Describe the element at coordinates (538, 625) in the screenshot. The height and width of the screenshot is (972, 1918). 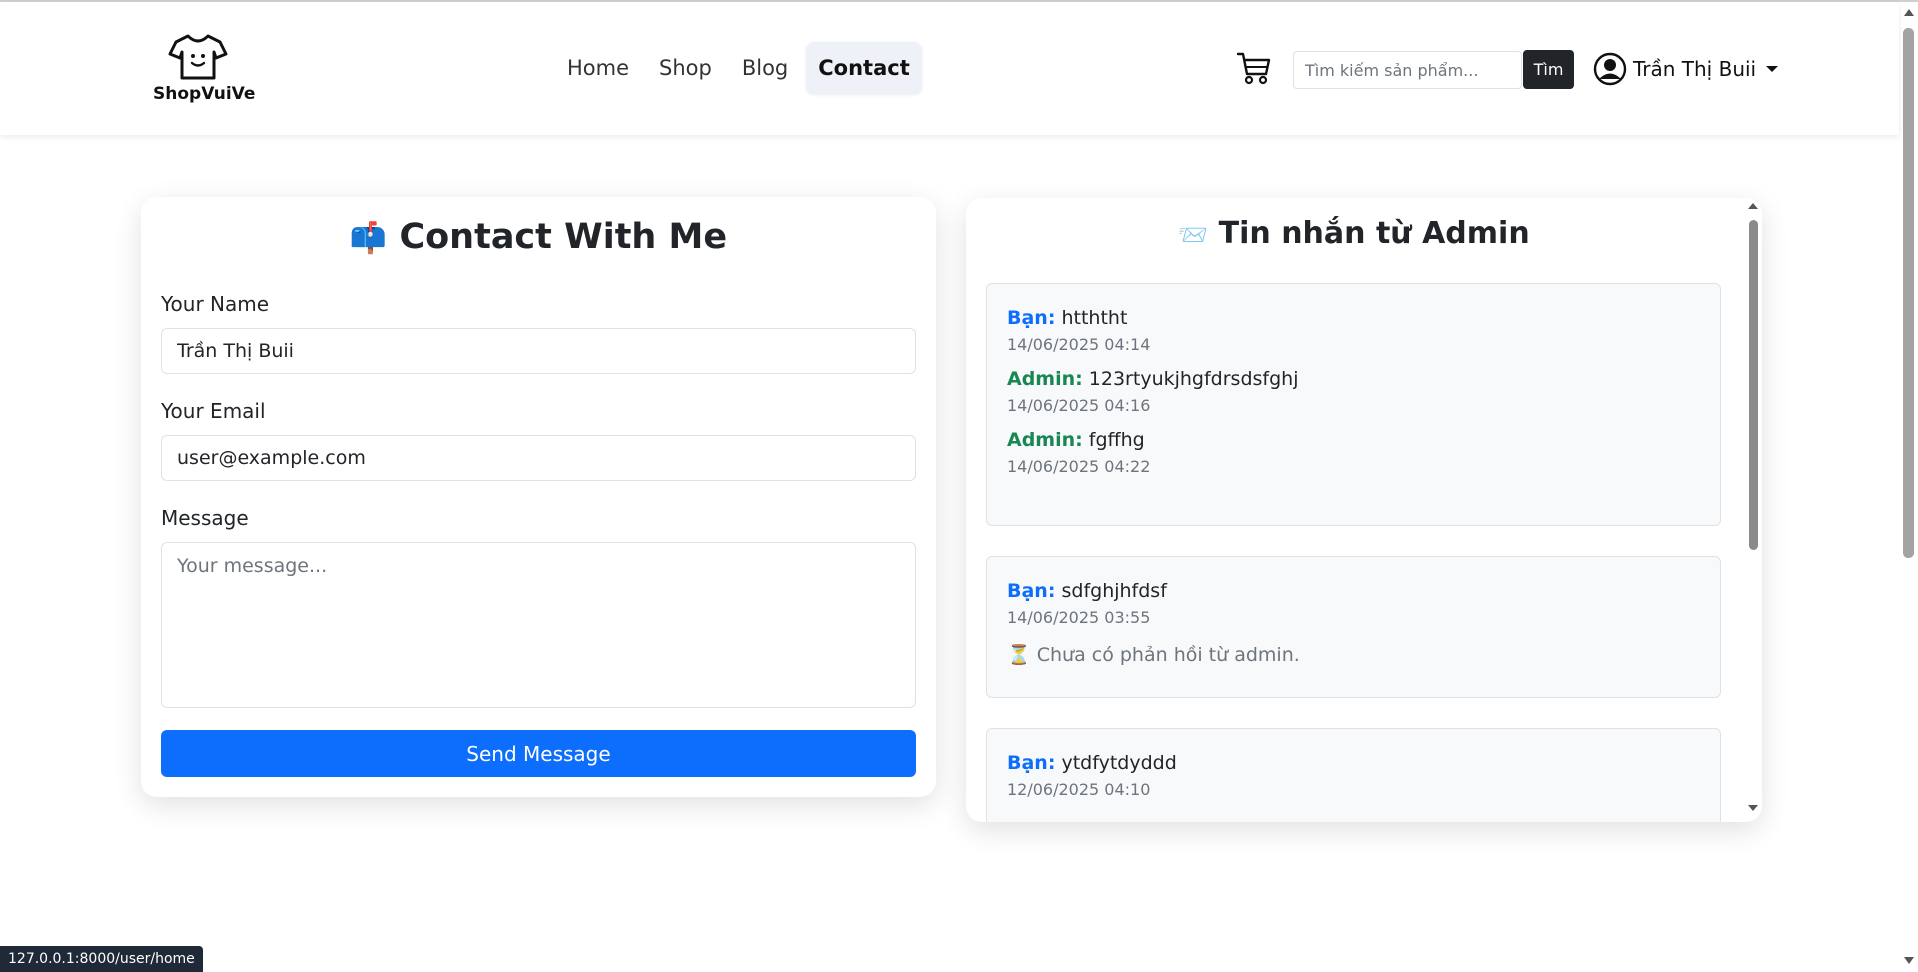
I see `message-textarea` at that location.